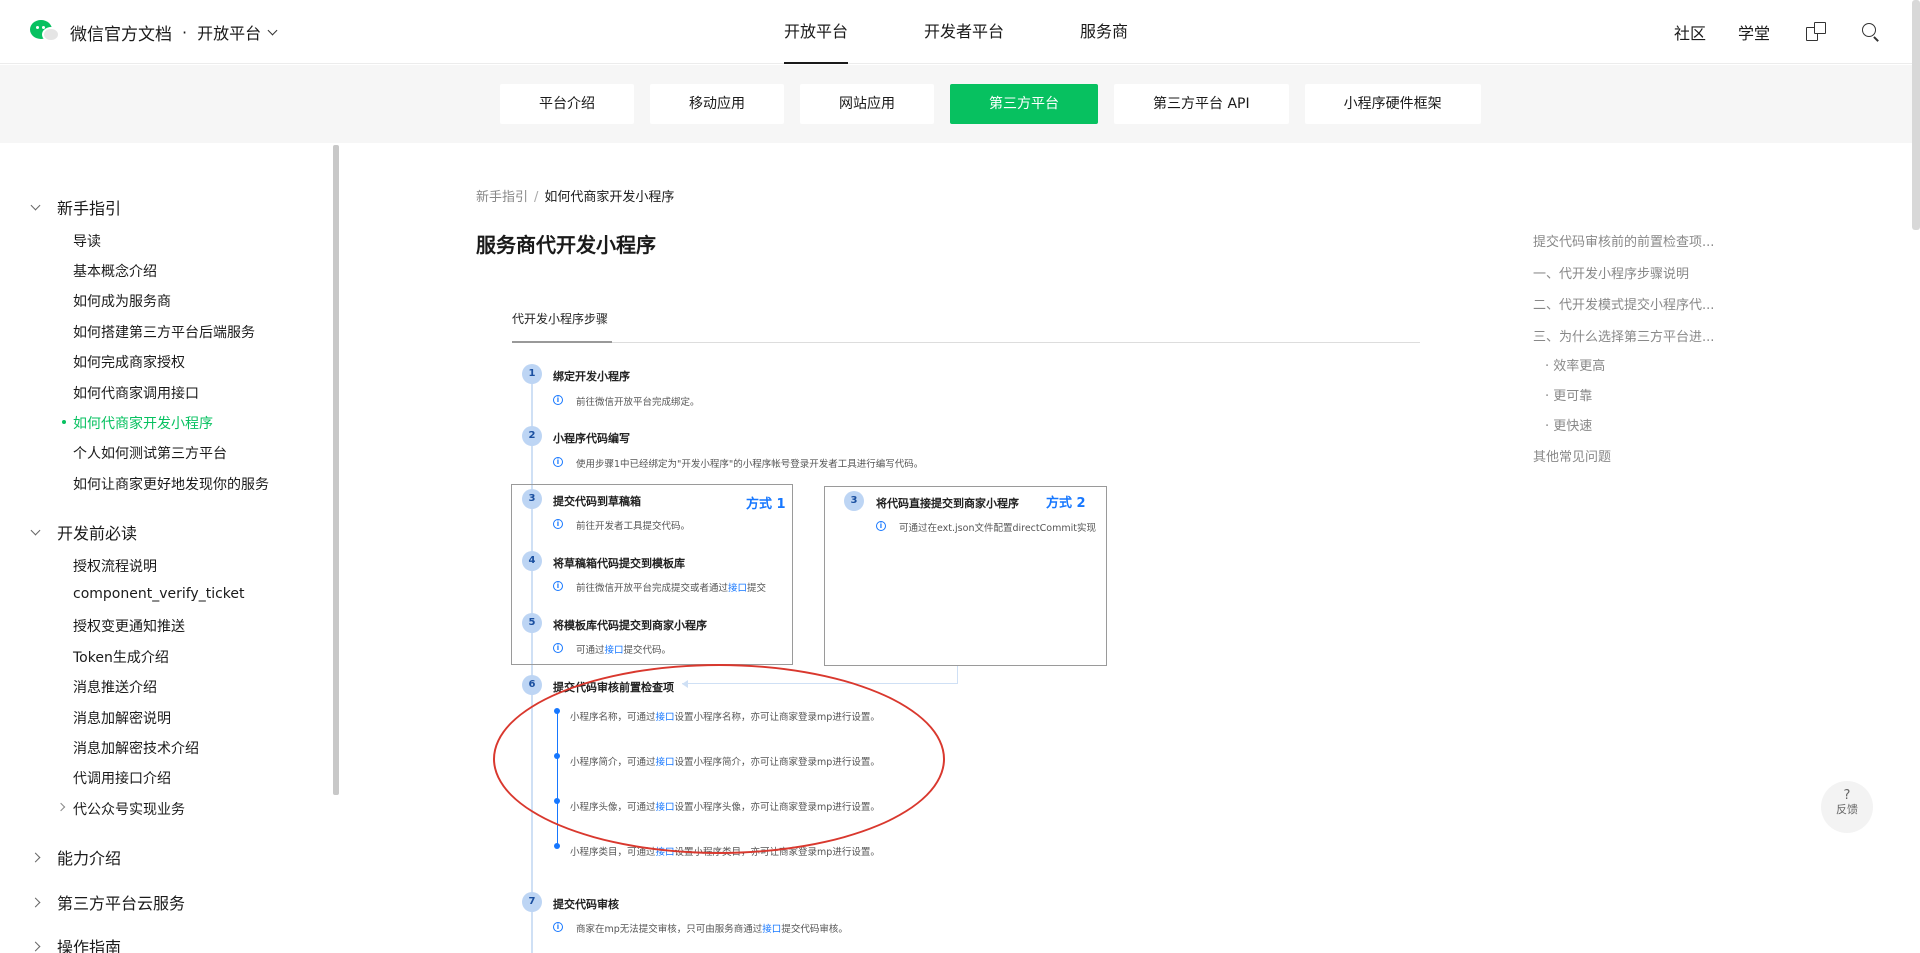 The height and width of the screenshot is (953, 1920). I want to click on sidebar-item-label: 代公众号实现业务, so click(129, 810).